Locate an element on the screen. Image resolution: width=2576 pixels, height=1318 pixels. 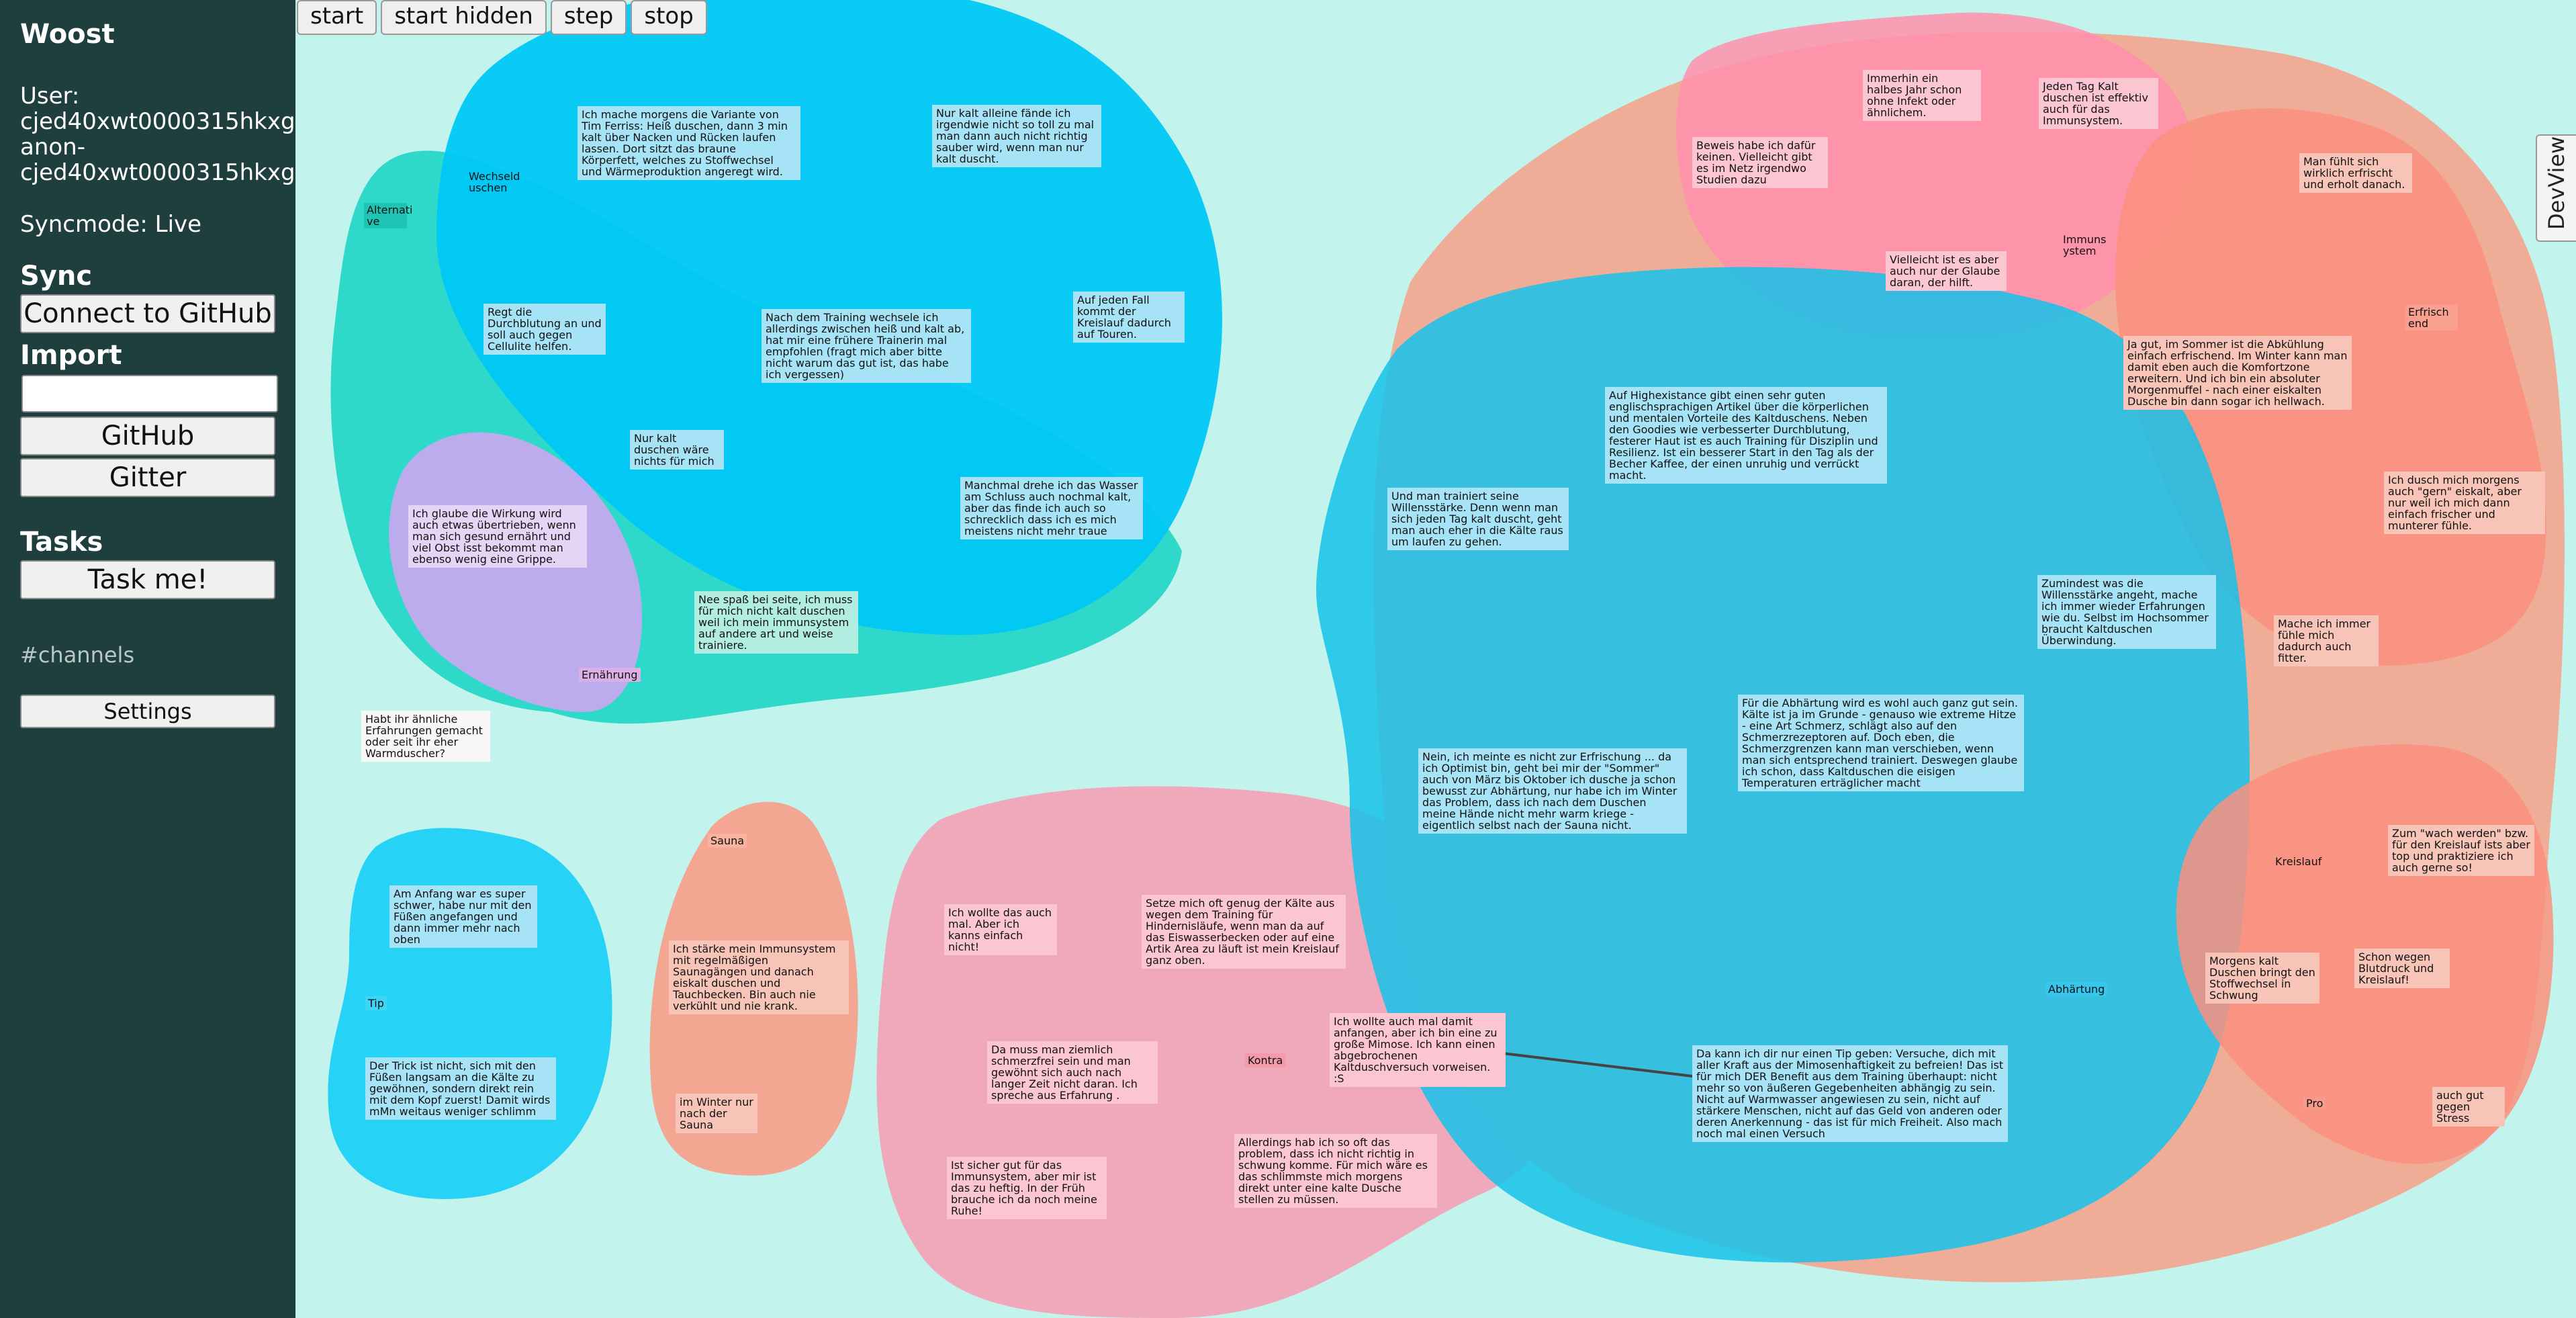
connect-github-button: Connect to GitHub is located at coordinates (147, 313).